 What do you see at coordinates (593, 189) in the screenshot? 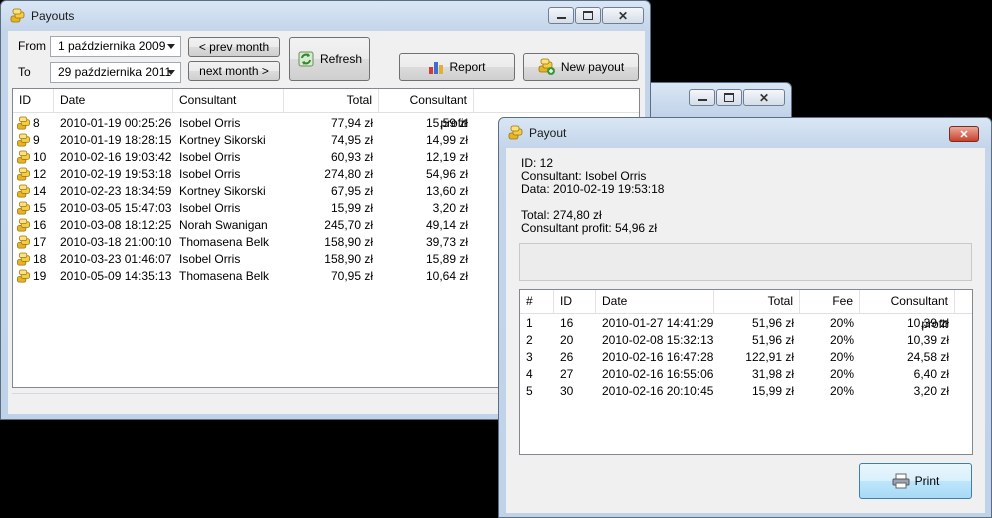
I see `payout-date: Data: 2010-02-19 19:53:18` at bounding box center [593, 189].